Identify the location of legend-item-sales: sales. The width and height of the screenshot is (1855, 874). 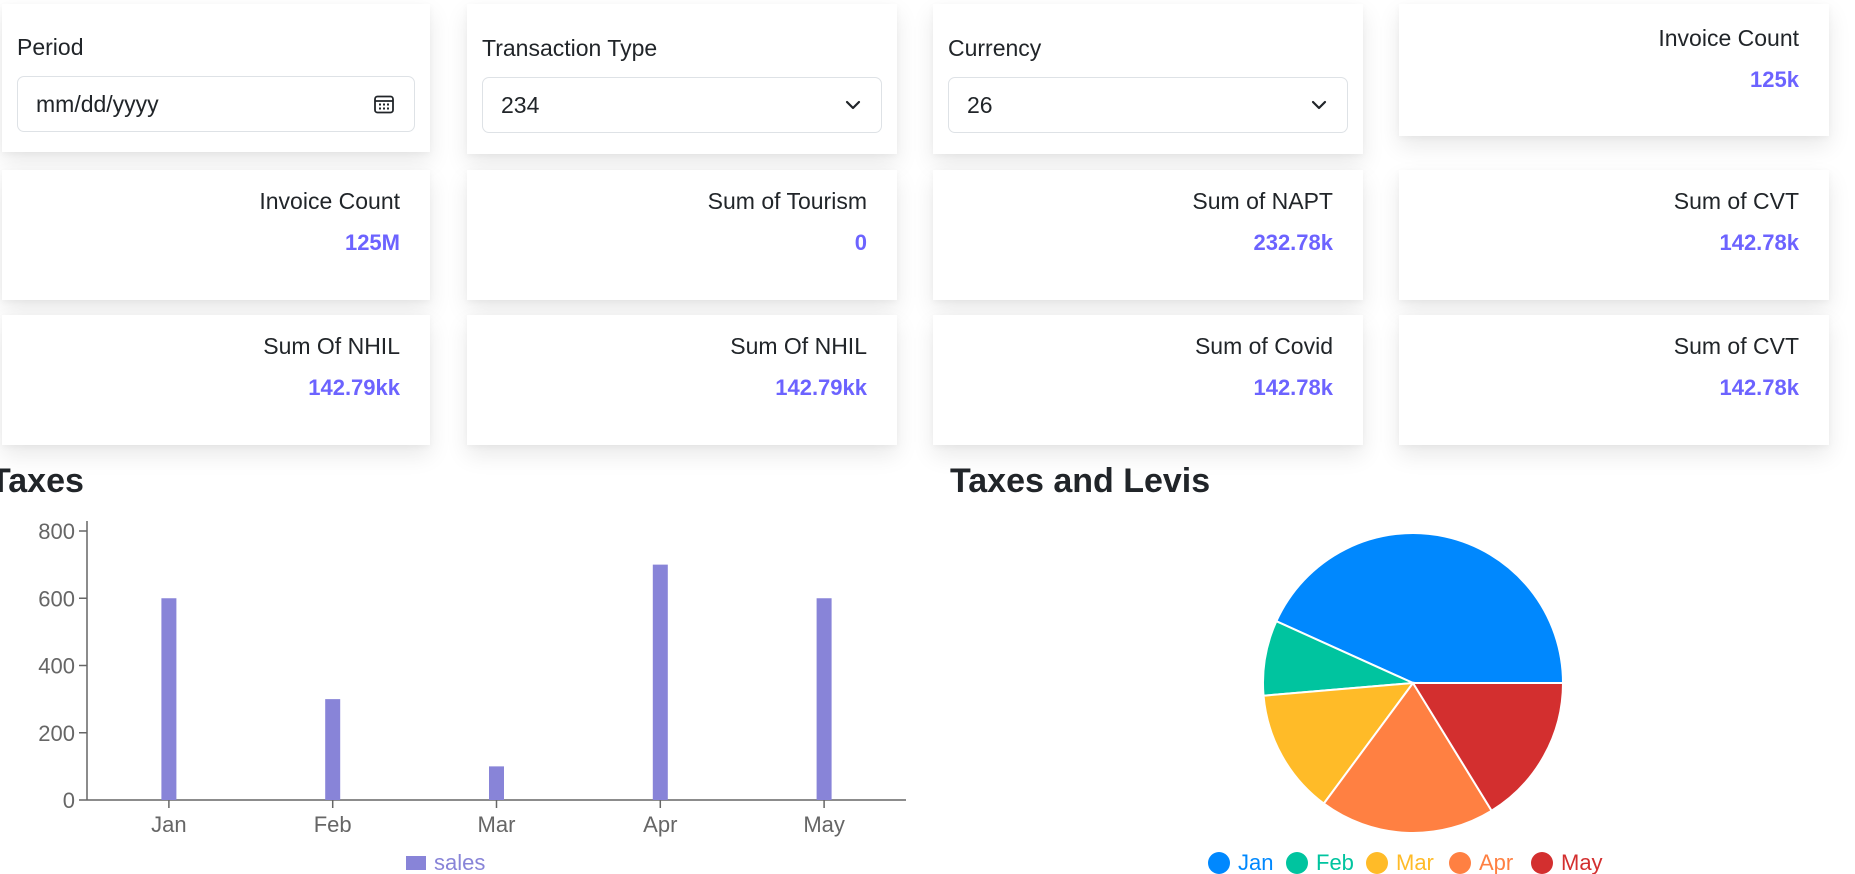
(445, 862).